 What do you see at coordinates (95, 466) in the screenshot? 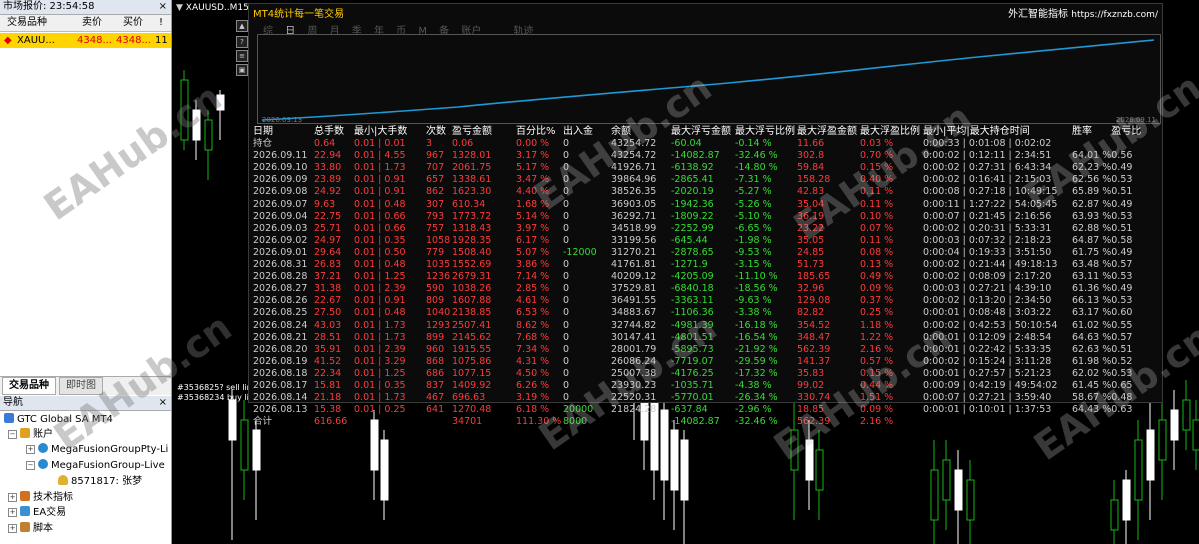
I see `nav-account-server-2: − MegaFusionGroup-Live` at bounding box center [95, 466].